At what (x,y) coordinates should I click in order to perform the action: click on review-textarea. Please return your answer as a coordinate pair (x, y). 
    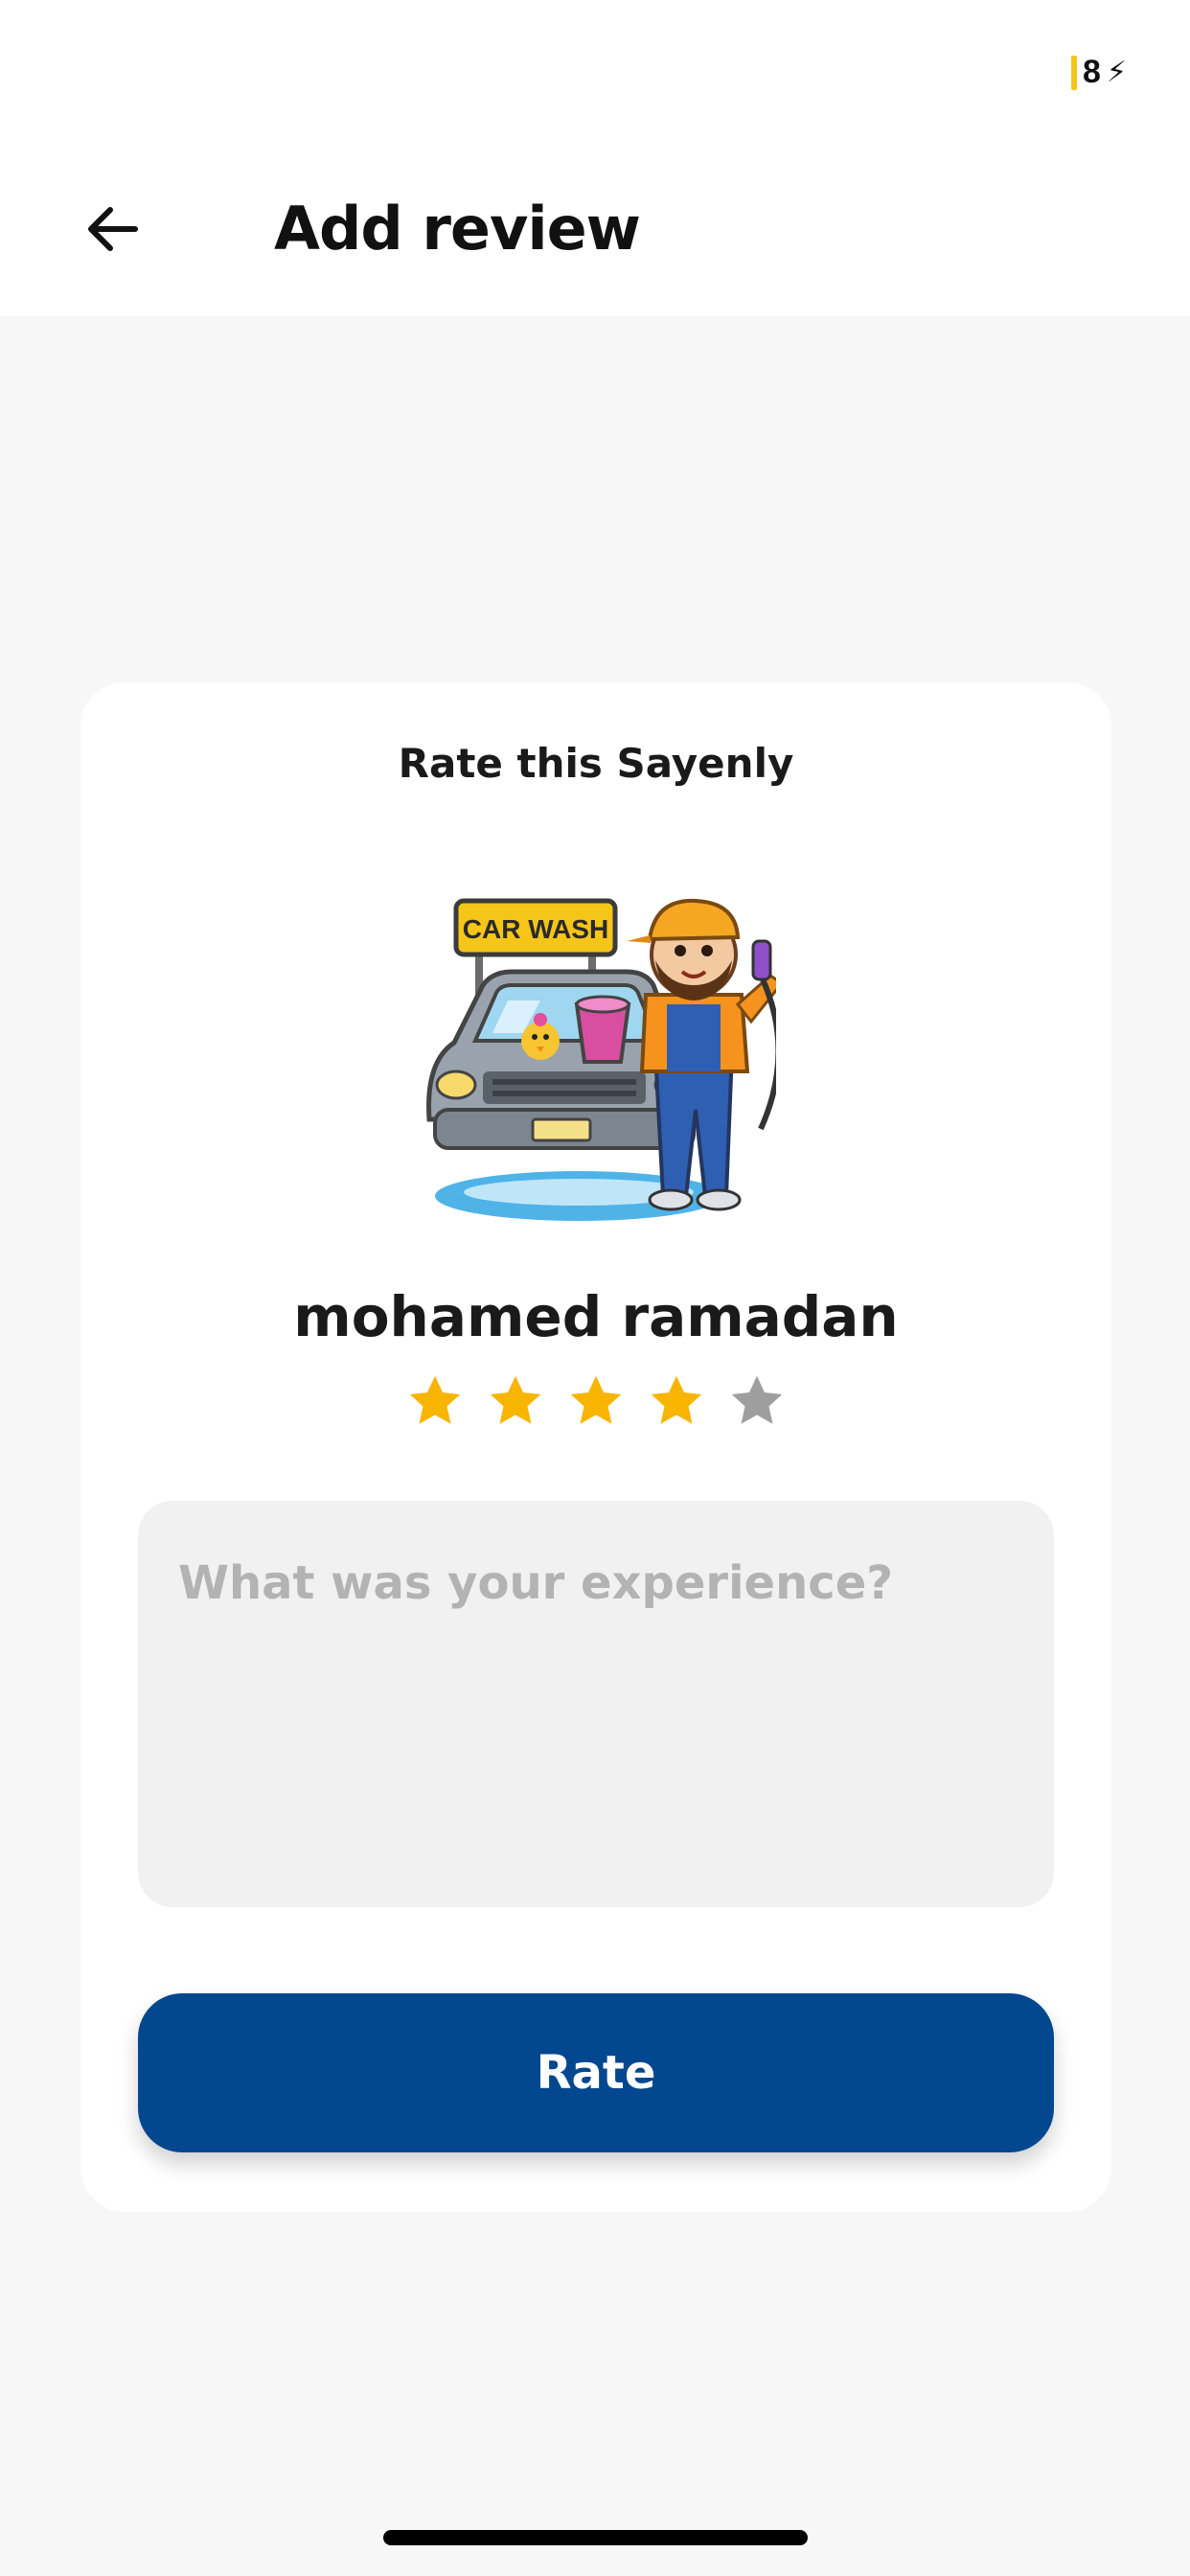
    Looking at the image, I should click on (598, 1705).